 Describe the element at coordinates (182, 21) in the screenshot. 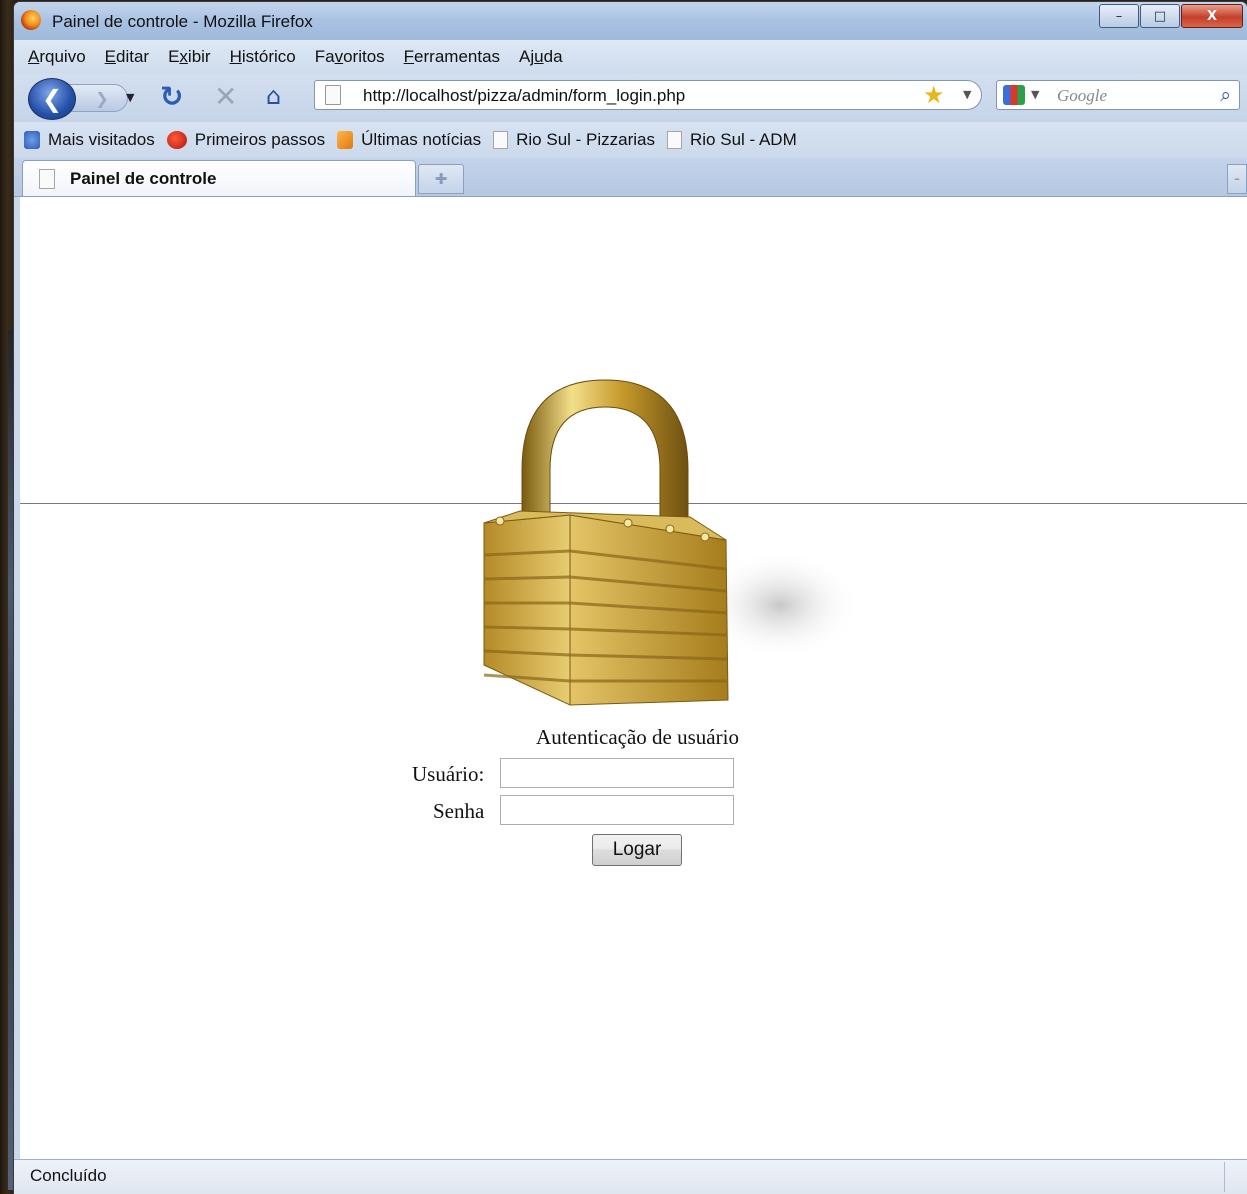

I see `window-title: Painel de controle - Mozilla Firefox` at that location.